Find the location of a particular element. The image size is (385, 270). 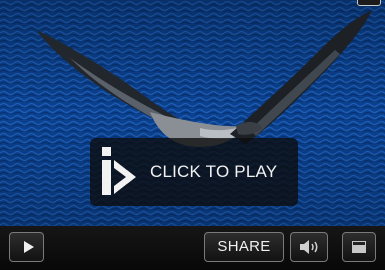

play-icon is located at coordinates (29, 247).